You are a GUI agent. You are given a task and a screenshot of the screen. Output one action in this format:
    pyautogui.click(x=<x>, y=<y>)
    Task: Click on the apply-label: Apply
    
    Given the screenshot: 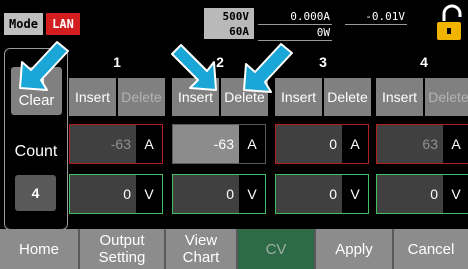 What is the action you would take?
    pyautogui.click(x=354, y=249)
    